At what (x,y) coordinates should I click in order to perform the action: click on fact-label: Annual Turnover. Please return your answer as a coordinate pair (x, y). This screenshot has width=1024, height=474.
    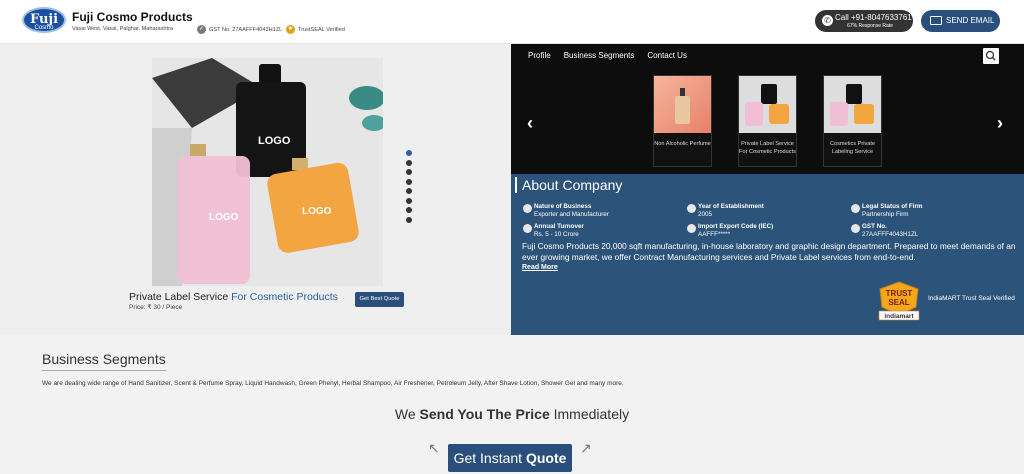
    Looking at the image, I should click on (559, 226).